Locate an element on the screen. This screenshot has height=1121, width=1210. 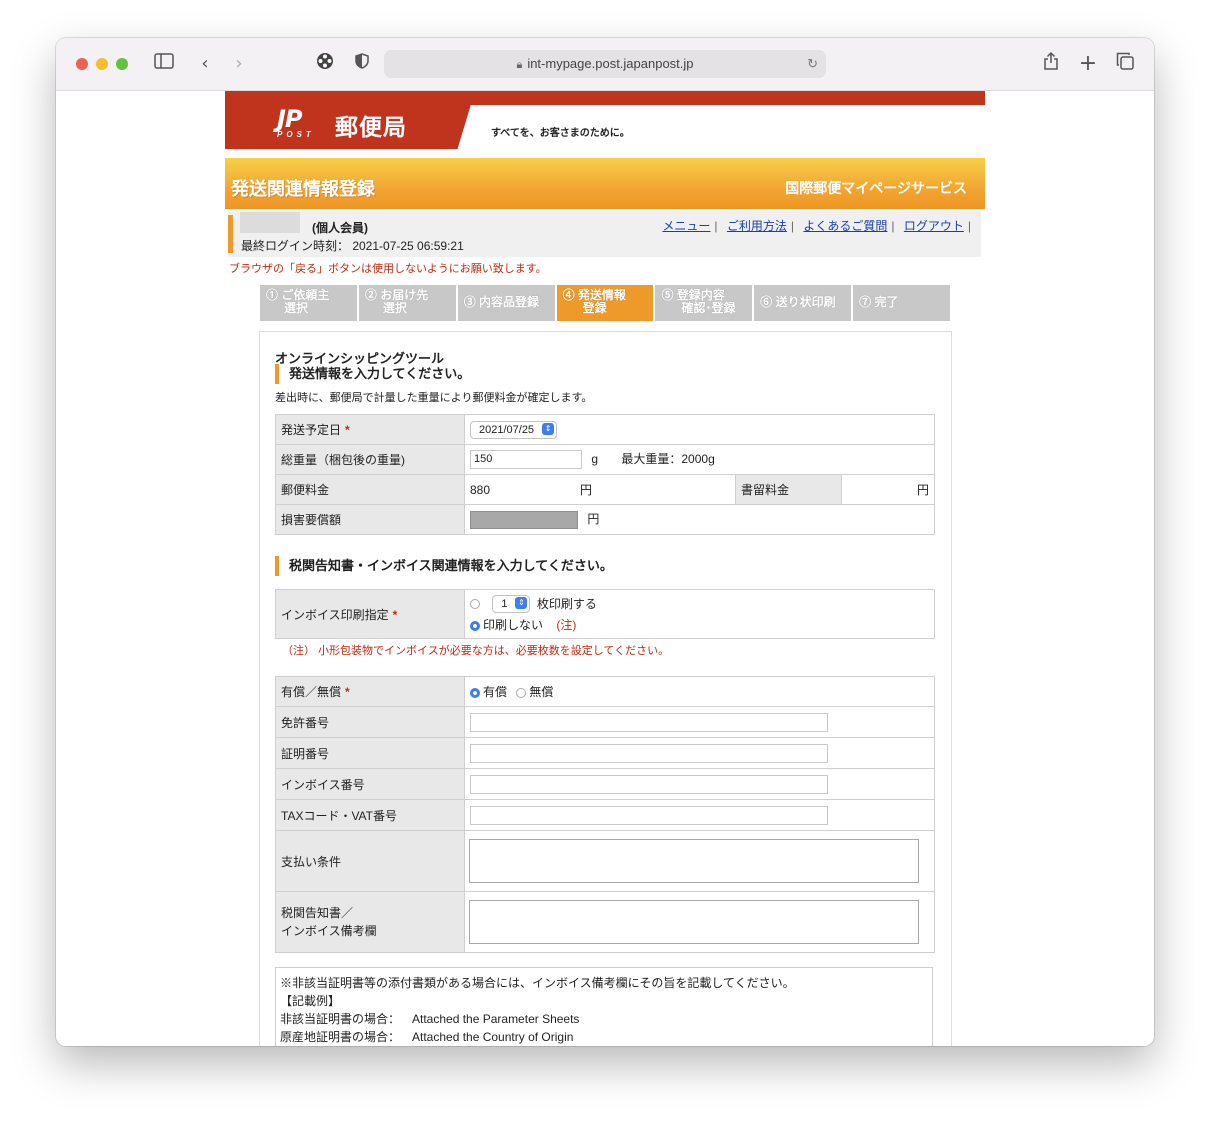
label-text: 税関告知書／ is located at coordinates (317, 913).